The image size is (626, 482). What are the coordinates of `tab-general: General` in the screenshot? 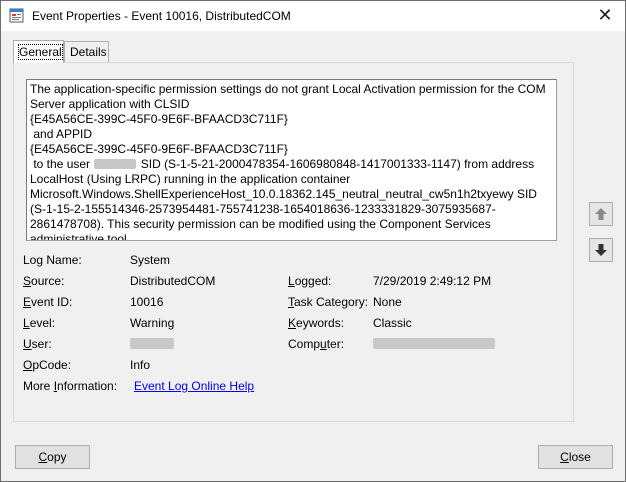 It's located at (38, 51).